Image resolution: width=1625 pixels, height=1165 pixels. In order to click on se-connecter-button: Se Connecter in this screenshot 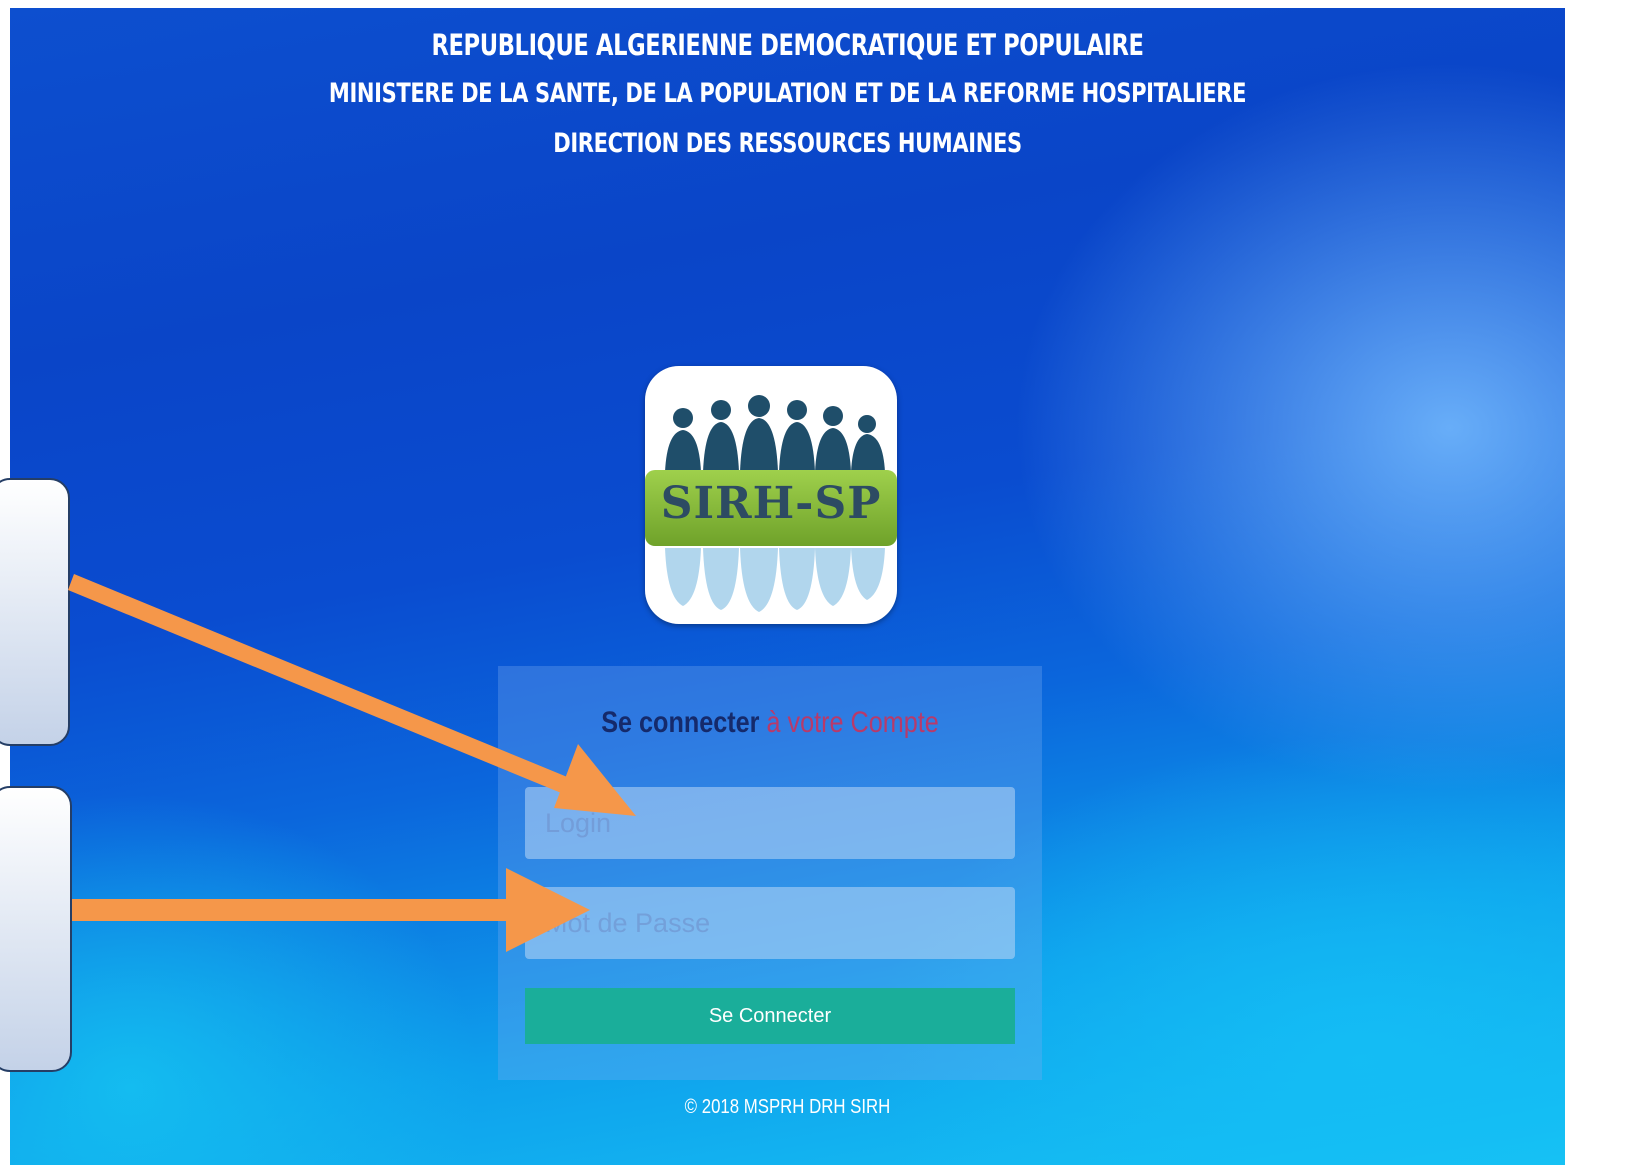, I will do `click(770, 1016)`.